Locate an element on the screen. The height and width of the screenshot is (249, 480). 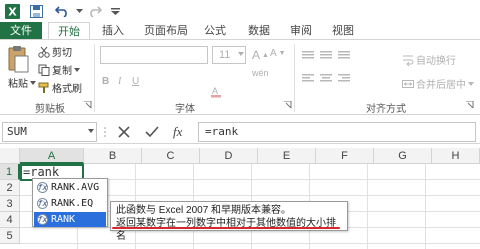
select-all-corner is located at coordinates (10, 156).